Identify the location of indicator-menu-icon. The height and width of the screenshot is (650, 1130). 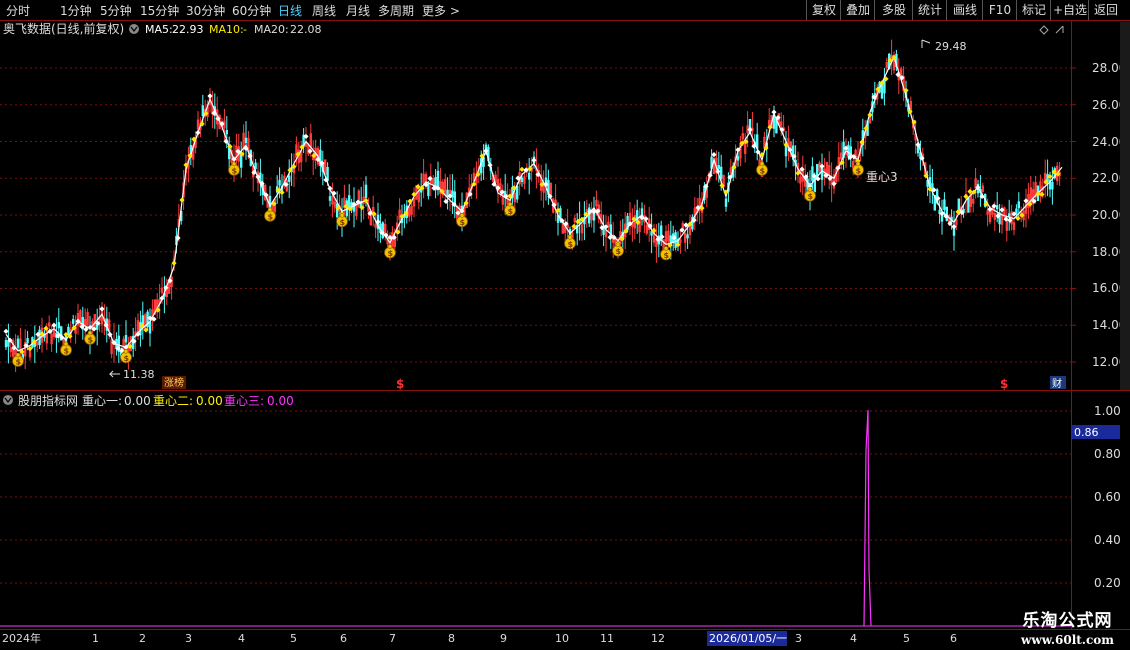
(8, 400).